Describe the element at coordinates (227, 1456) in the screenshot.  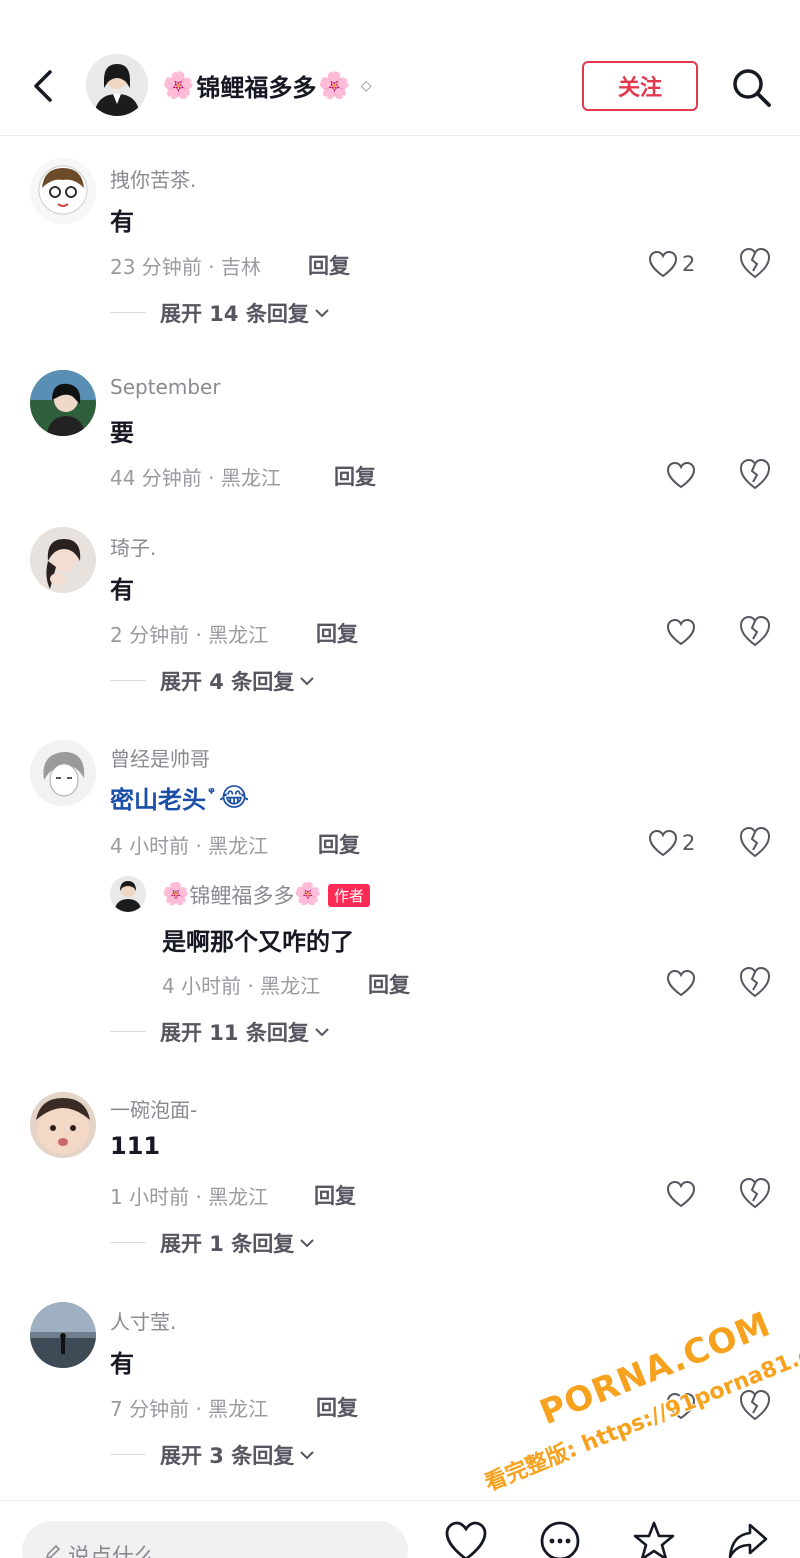
I see `expand-label: 展开 3 条回复` at that location.